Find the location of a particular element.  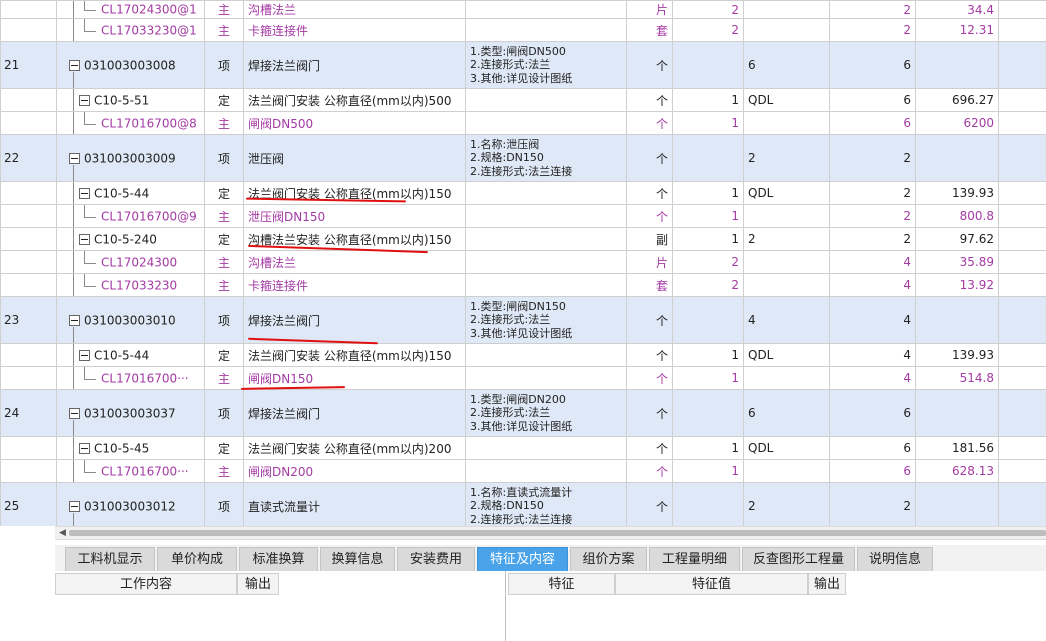

code-cell: 031003003012 is located at coordinates (130, 504).